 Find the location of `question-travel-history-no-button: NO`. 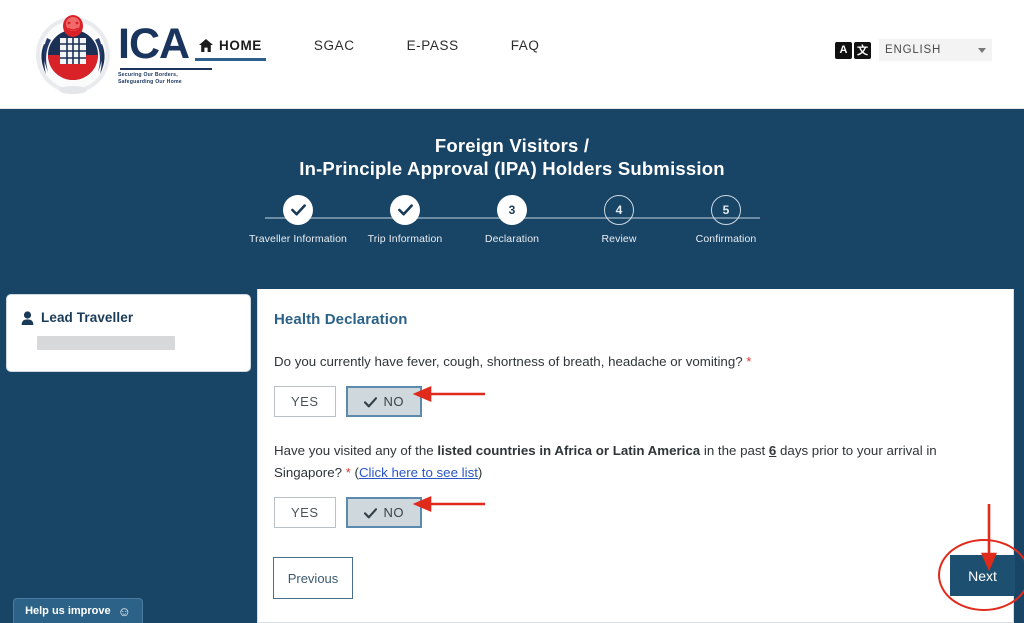

question-travel-history-no-button: NO is located at coordinates (384, 512).